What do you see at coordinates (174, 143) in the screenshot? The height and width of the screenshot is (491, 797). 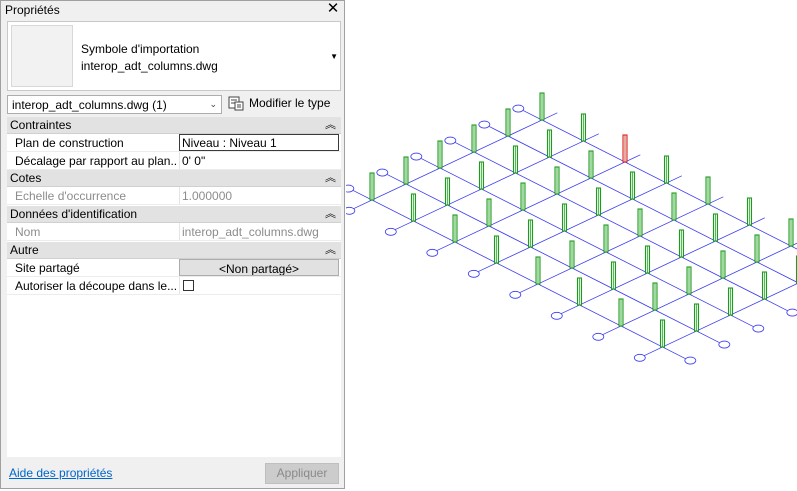 I see `prop-row-plan-de-construction: Plan de construction Niveau : Niveau 1` at bounding box center [174, 143].